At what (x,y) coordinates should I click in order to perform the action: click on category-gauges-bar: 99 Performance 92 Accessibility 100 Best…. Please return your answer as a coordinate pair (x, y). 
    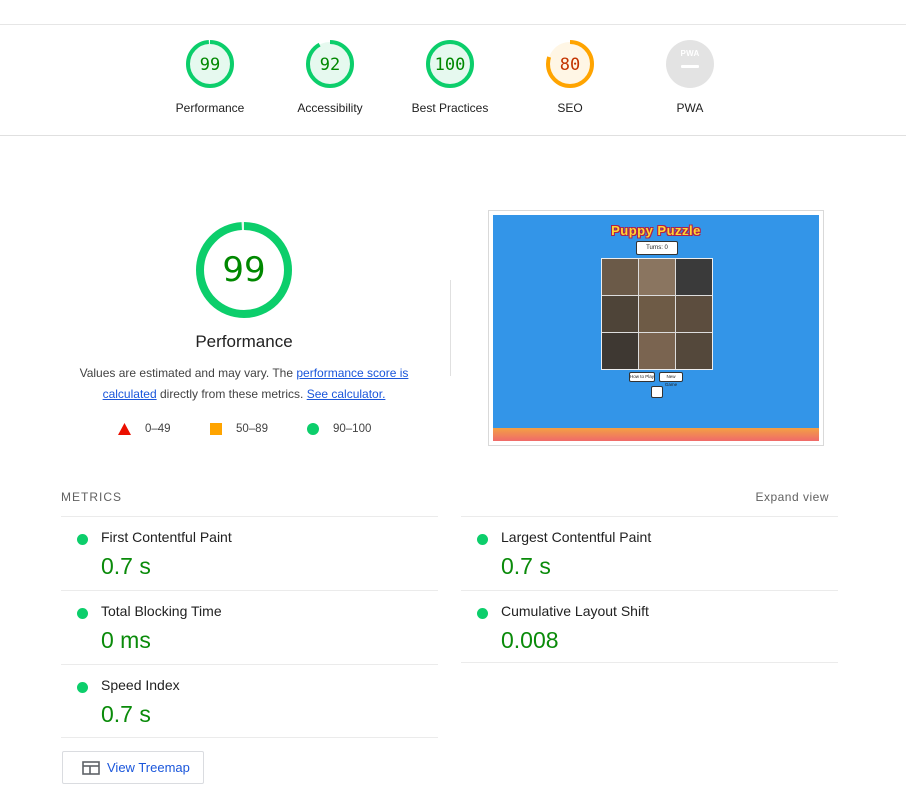
    Looking at the image, I should click on (453, 80).